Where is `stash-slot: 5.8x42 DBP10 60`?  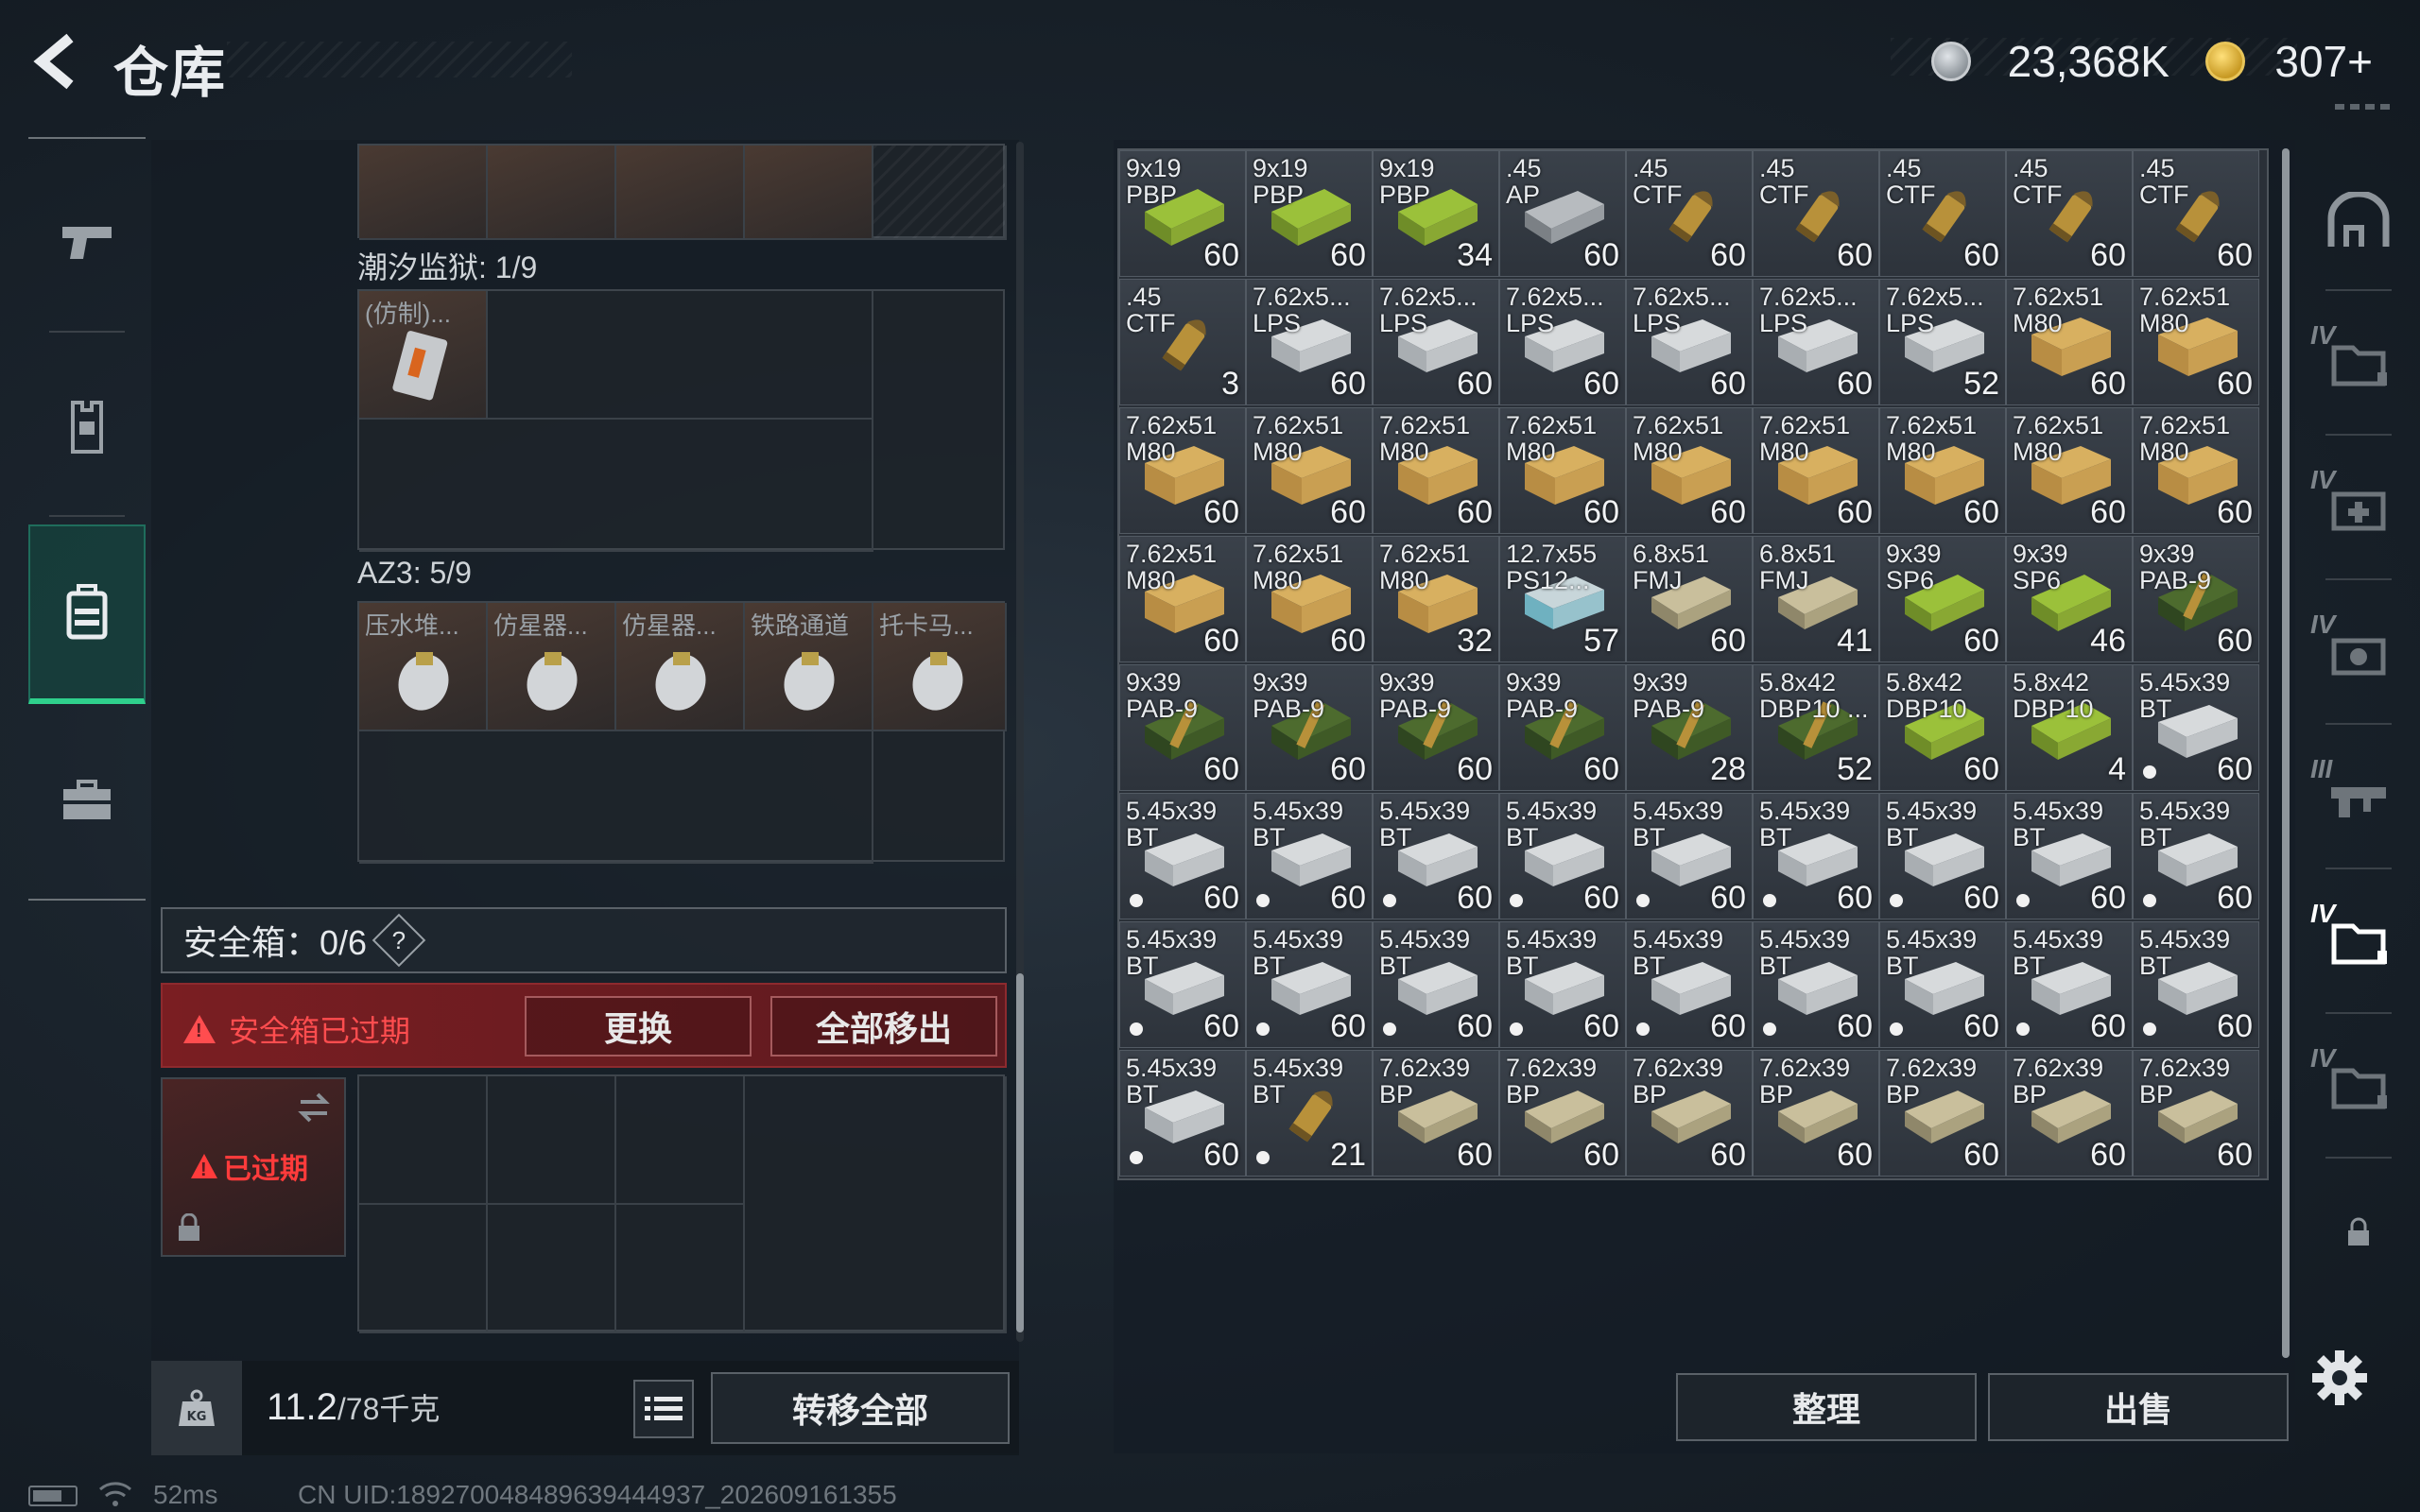 stash-slot: 5.8x42 DBP10 60 is located at coordinates (1942, 727).